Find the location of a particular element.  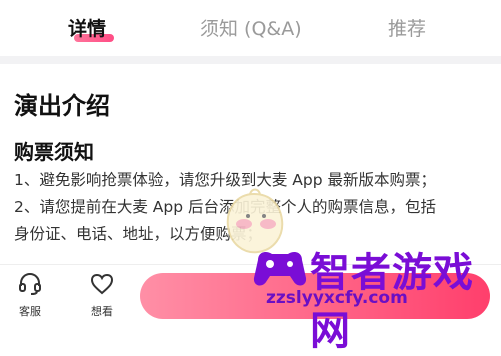

customer-service-button: 客服 is located at coordinates (30, 295).